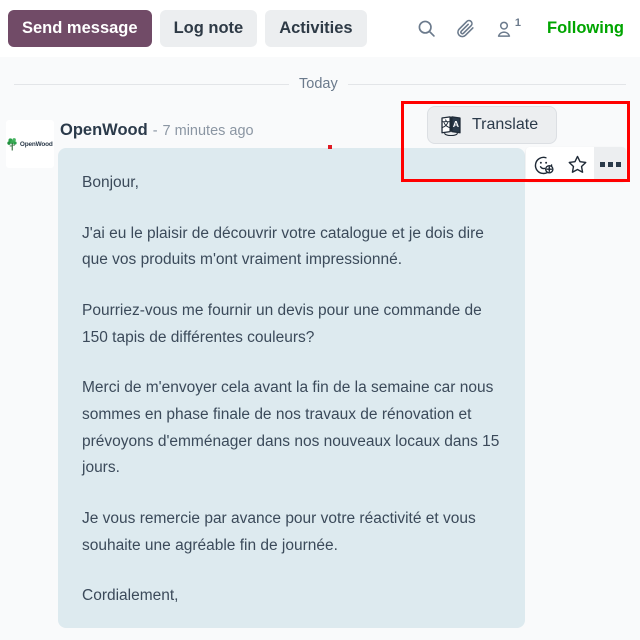  Describe the element at coordinates (465, 28) in the screenshot. I see `paperclip-icon` at that location.